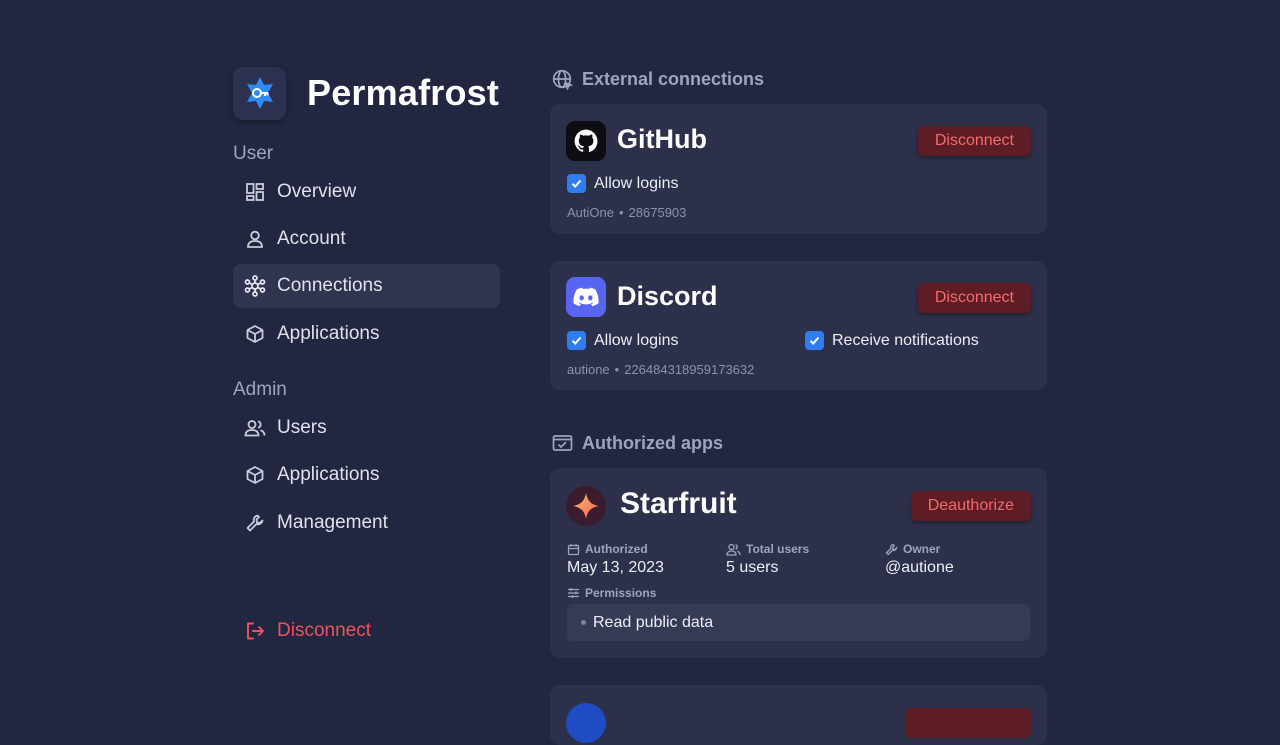  Describe the element at coordinates (798, 622) in the screenshot. I see `permission-item: Read public data` at that location.